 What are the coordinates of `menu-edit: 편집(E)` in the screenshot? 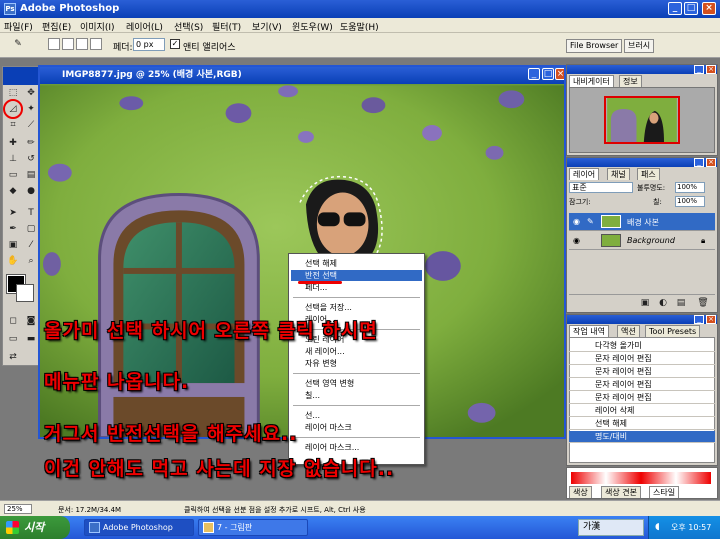 It's located at (56, 26).